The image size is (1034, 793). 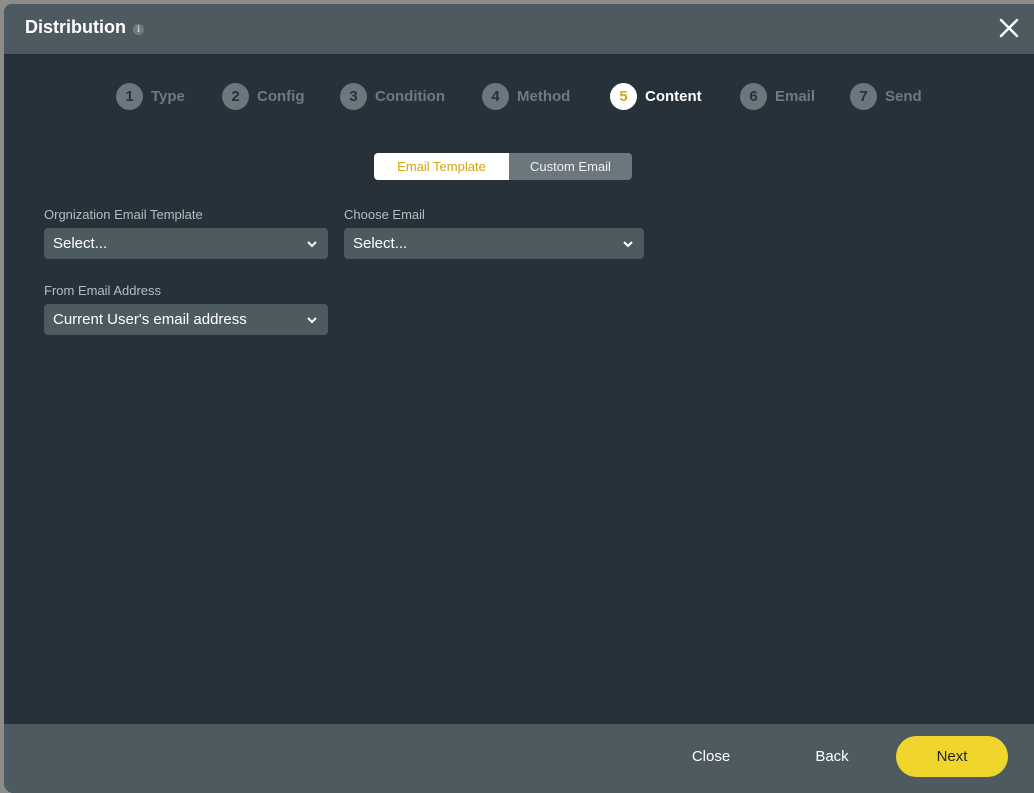 What do you see at coordinates (129, 96) in the screenshot?
I see `step-number: 1` at bounding box center [129, 96].